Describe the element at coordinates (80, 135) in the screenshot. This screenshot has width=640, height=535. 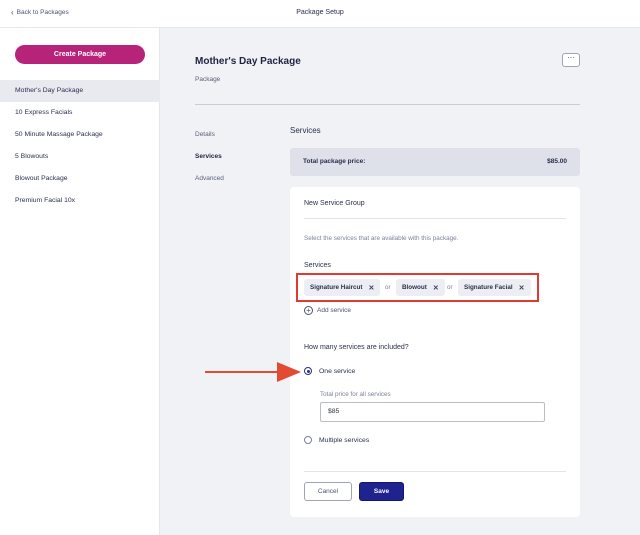
I see `sidebar-item-50-minute-massage-package: 50 Minute Massage Package` at that location.